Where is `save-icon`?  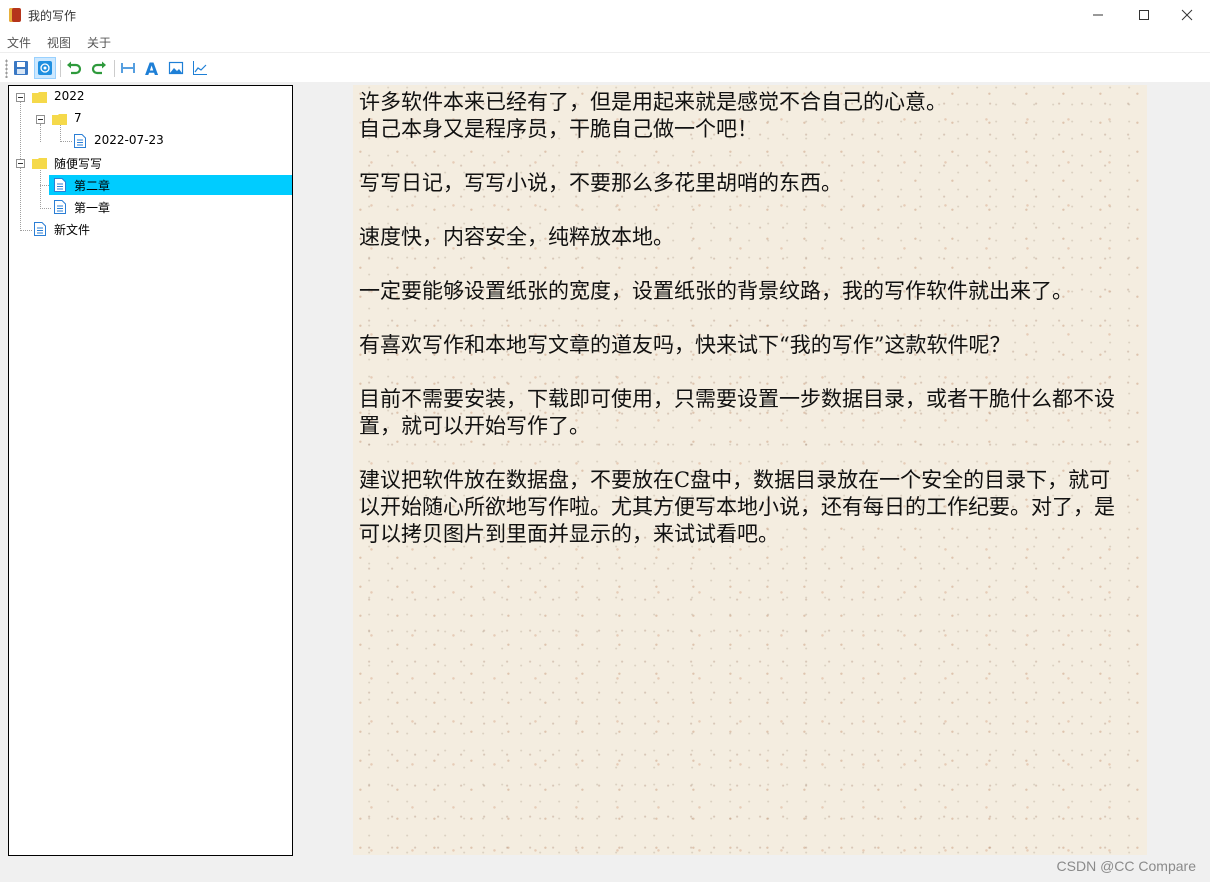
save-icon is located at coordinates (21, 68).